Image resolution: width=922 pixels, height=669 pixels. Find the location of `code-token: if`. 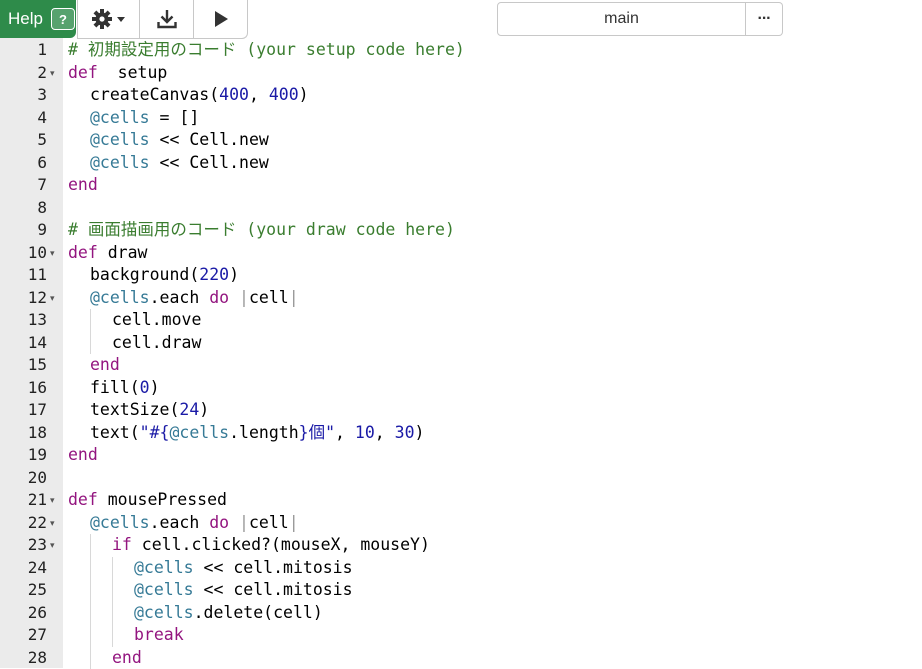

code-token: if is located at coordinates (122, 544).